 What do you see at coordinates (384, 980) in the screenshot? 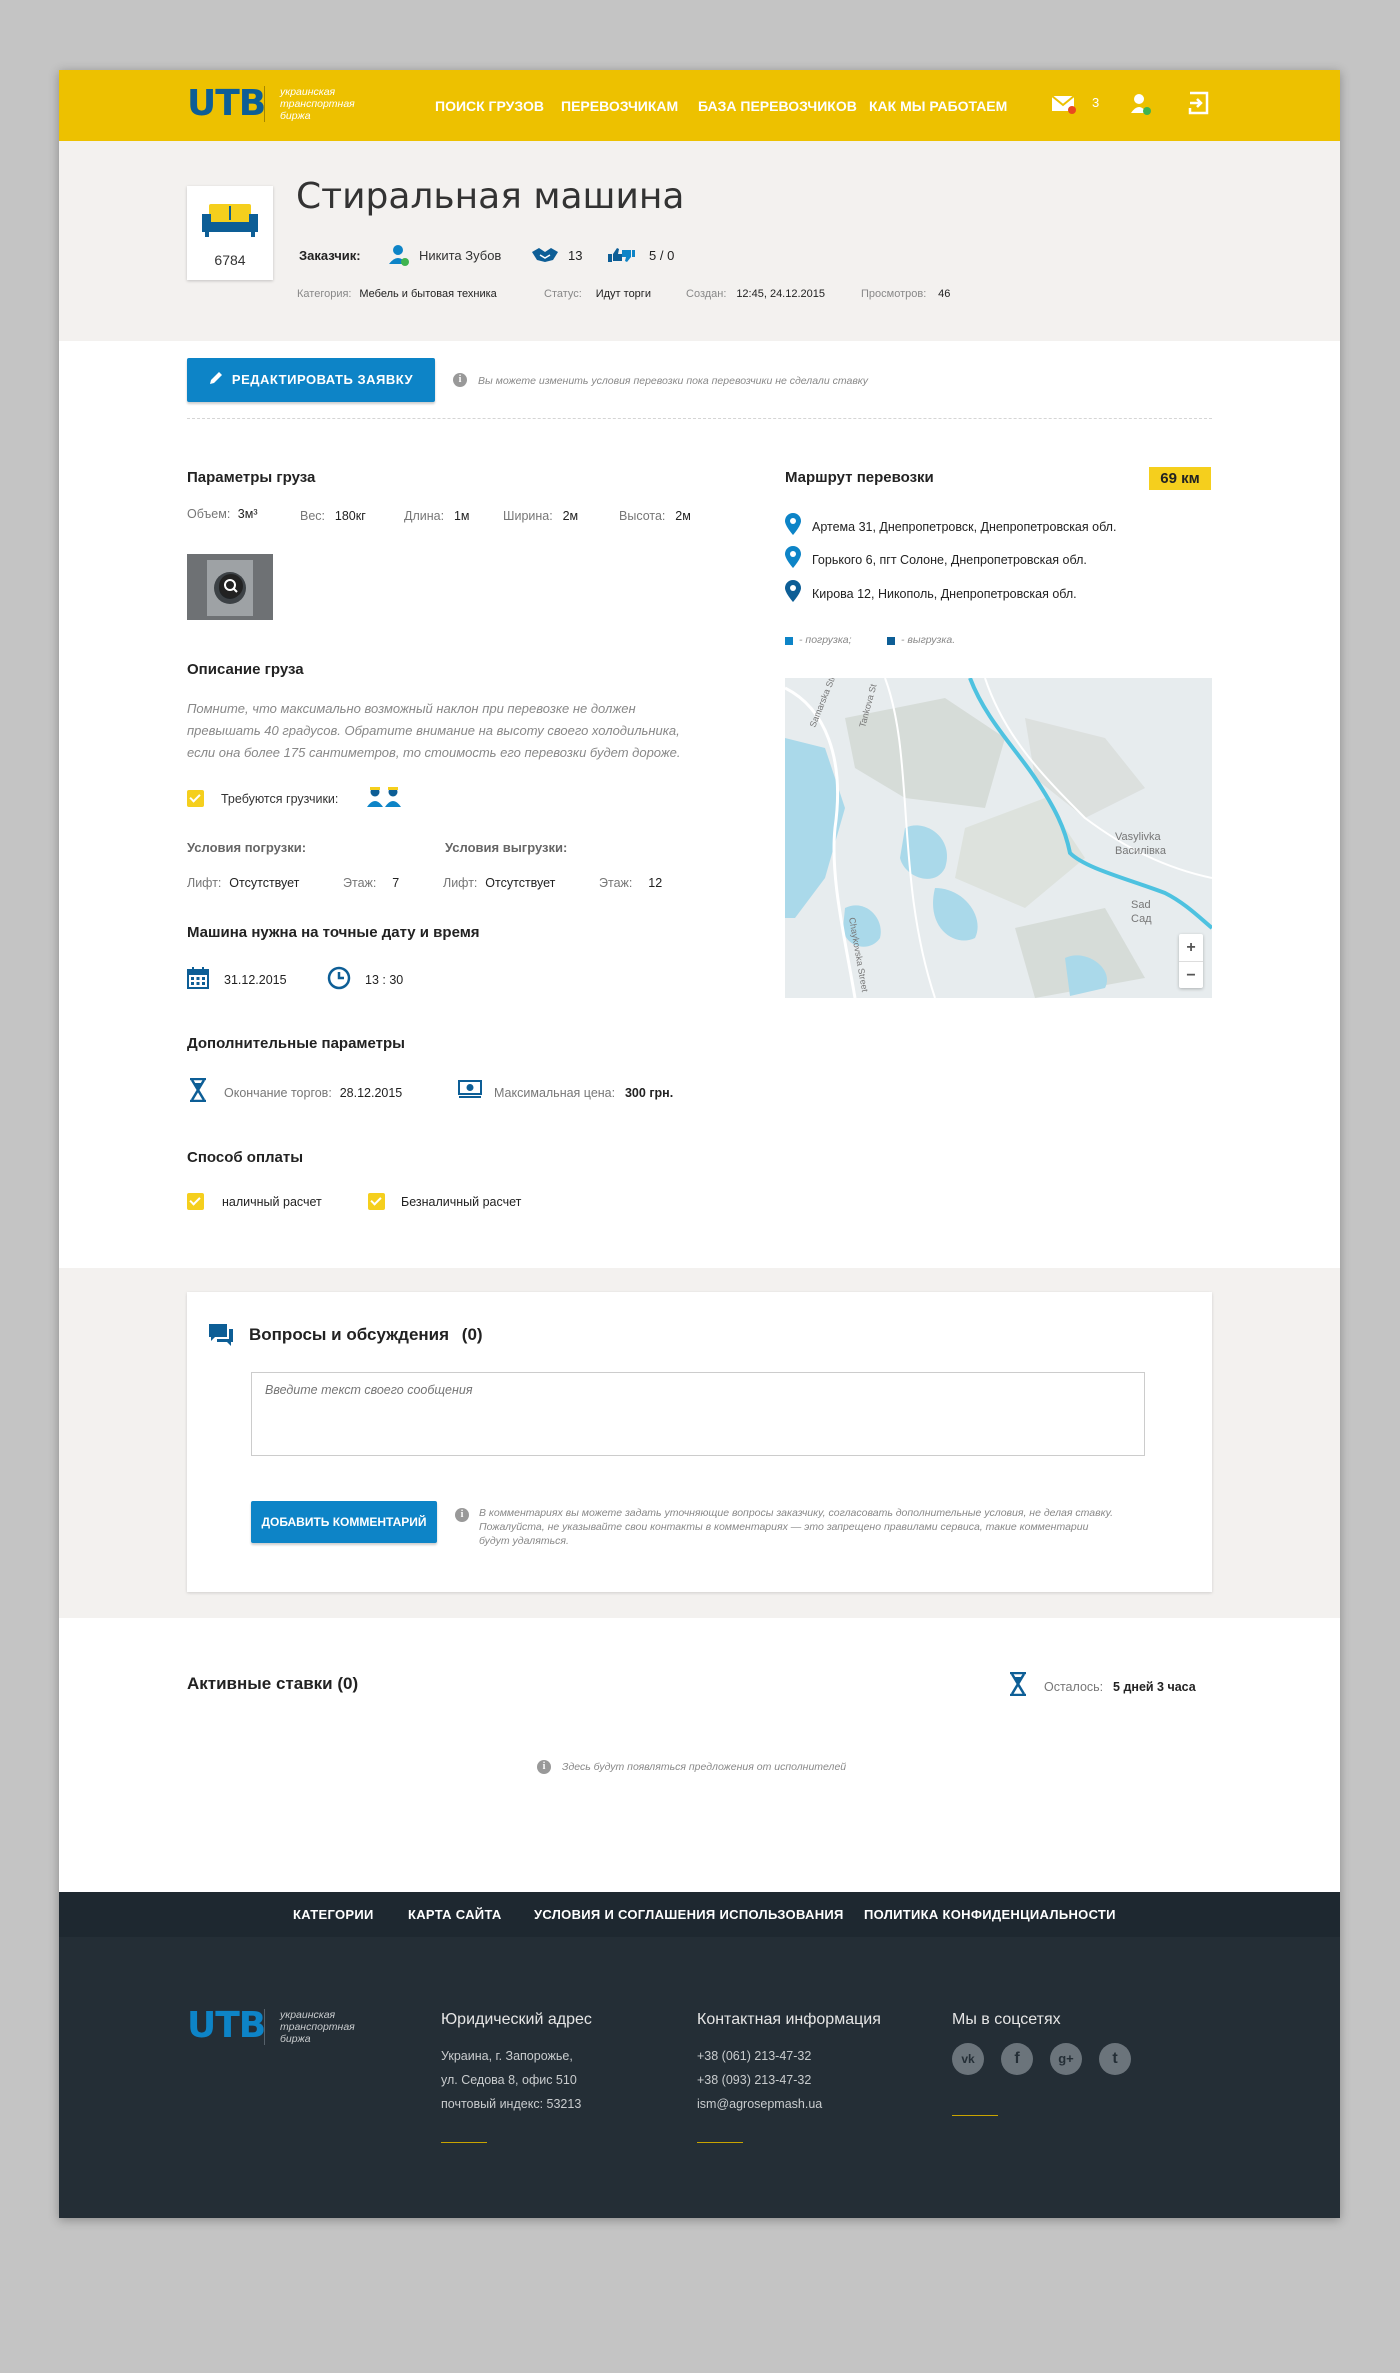
I see `time-value: 13 : 30` at bounding box center [384, 980].